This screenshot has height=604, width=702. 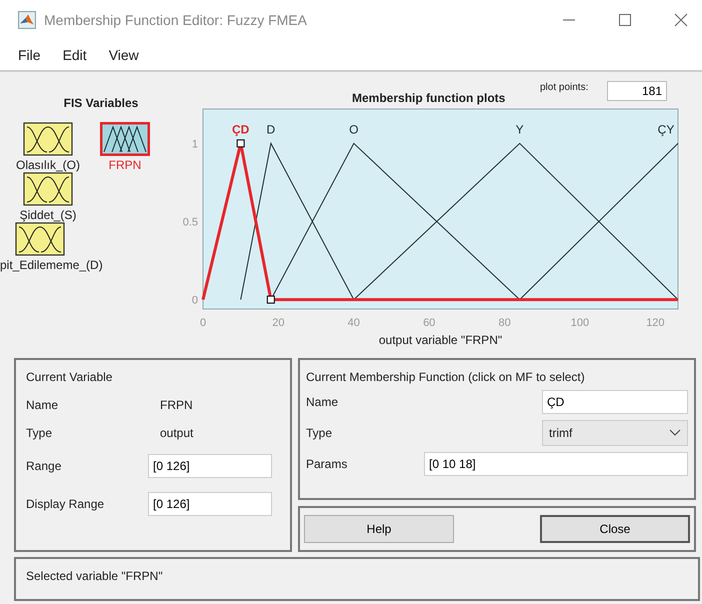 What do you see at coordinates (101, 103) in the screenshot?
I see `panel-heading: FIS Variables` at bounding box center [101, 103].